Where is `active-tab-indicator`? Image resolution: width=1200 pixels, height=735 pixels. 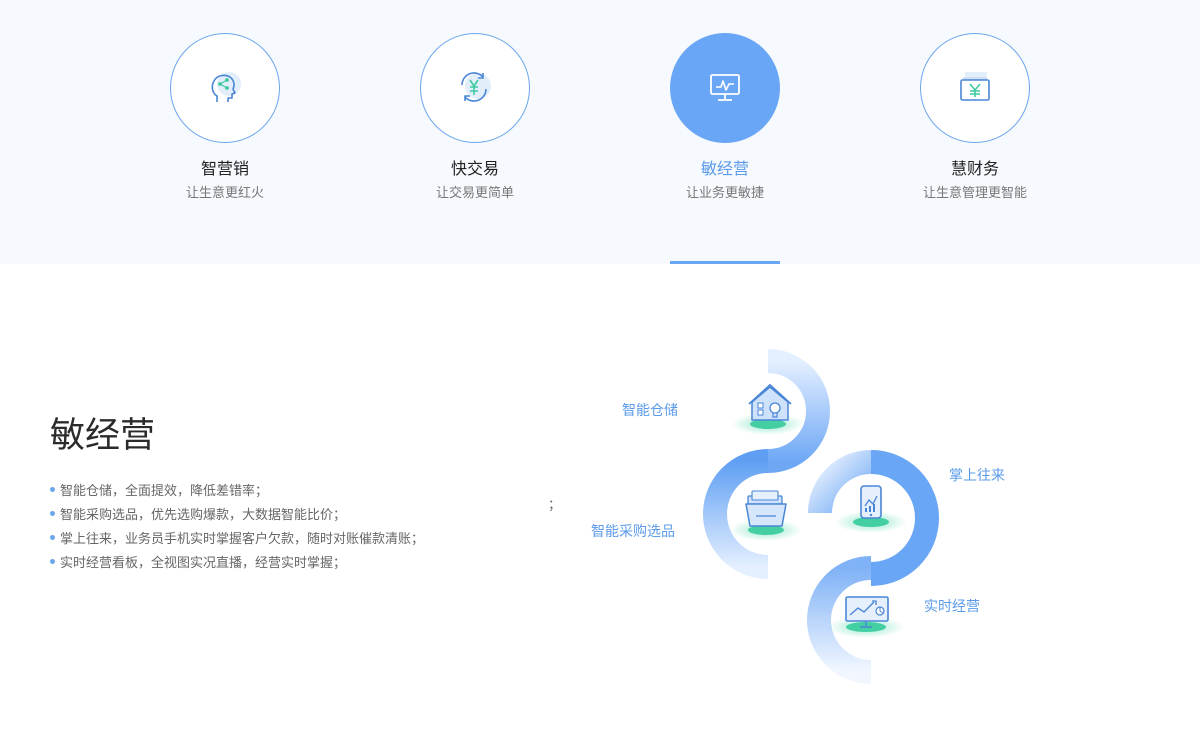
active-tab-indicator is located at coordinates (725, 262).